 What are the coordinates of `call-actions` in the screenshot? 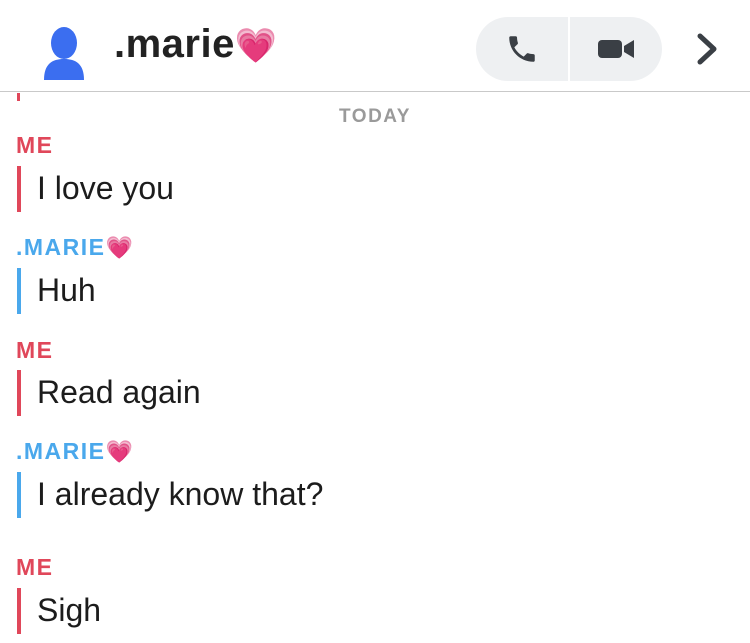 It's located at (569, 49).